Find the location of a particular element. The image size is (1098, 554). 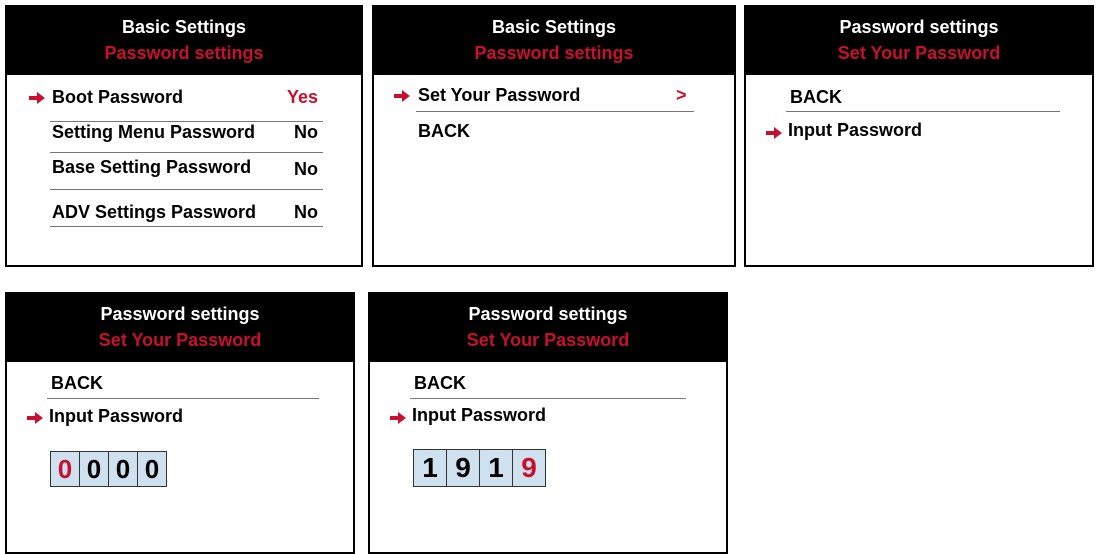

password-digit-entry: 1 9 1 9 is located at coordinates (479, 468).